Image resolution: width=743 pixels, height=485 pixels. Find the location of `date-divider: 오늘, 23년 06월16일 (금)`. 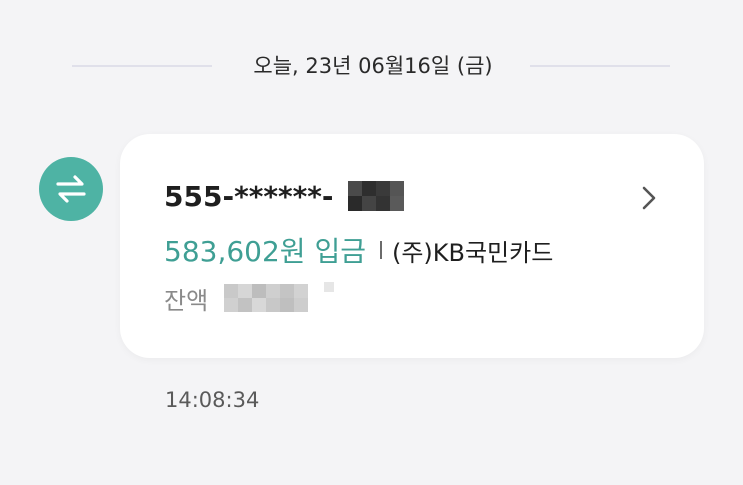

date-divider: 오늘, 23년 06월16일 (금) is located at coordinates (371, 66).